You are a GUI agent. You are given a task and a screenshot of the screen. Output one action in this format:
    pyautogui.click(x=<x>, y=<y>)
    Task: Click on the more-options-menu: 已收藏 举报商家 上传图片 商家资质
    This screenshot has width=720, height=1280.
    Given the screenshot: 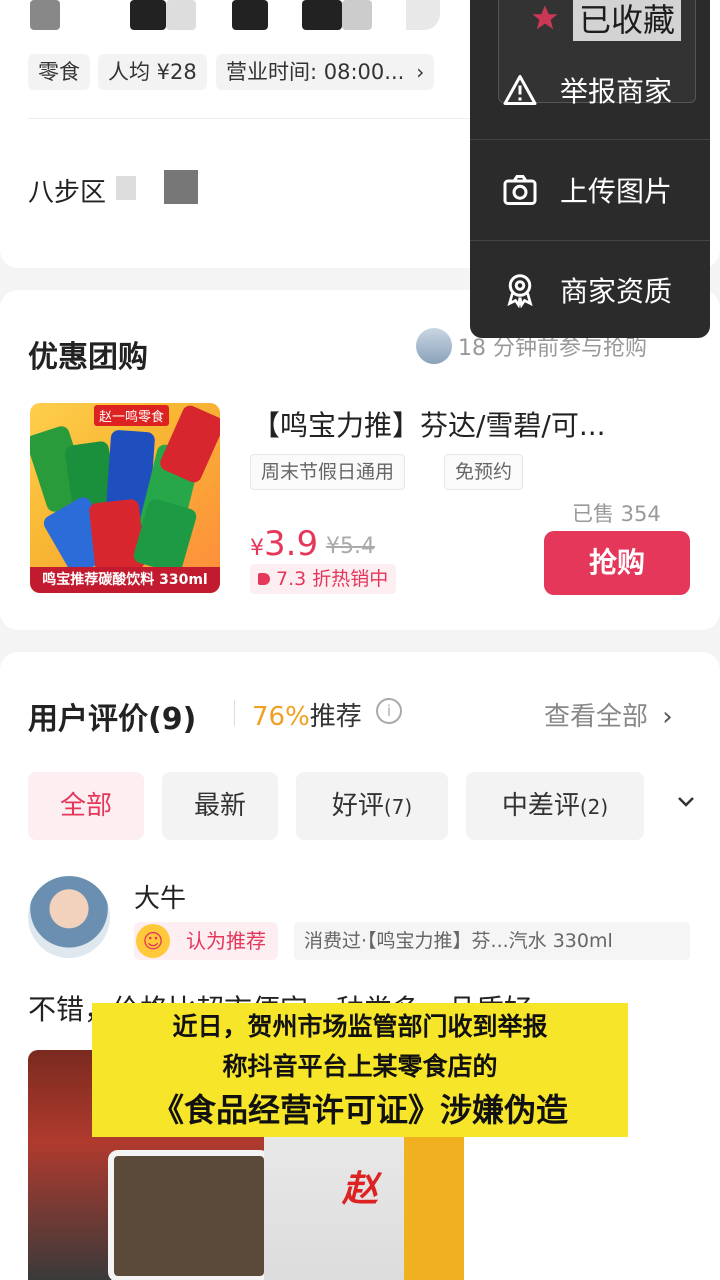 What is the action you would take?
    pyautogui.click(x=590, y=169)
    